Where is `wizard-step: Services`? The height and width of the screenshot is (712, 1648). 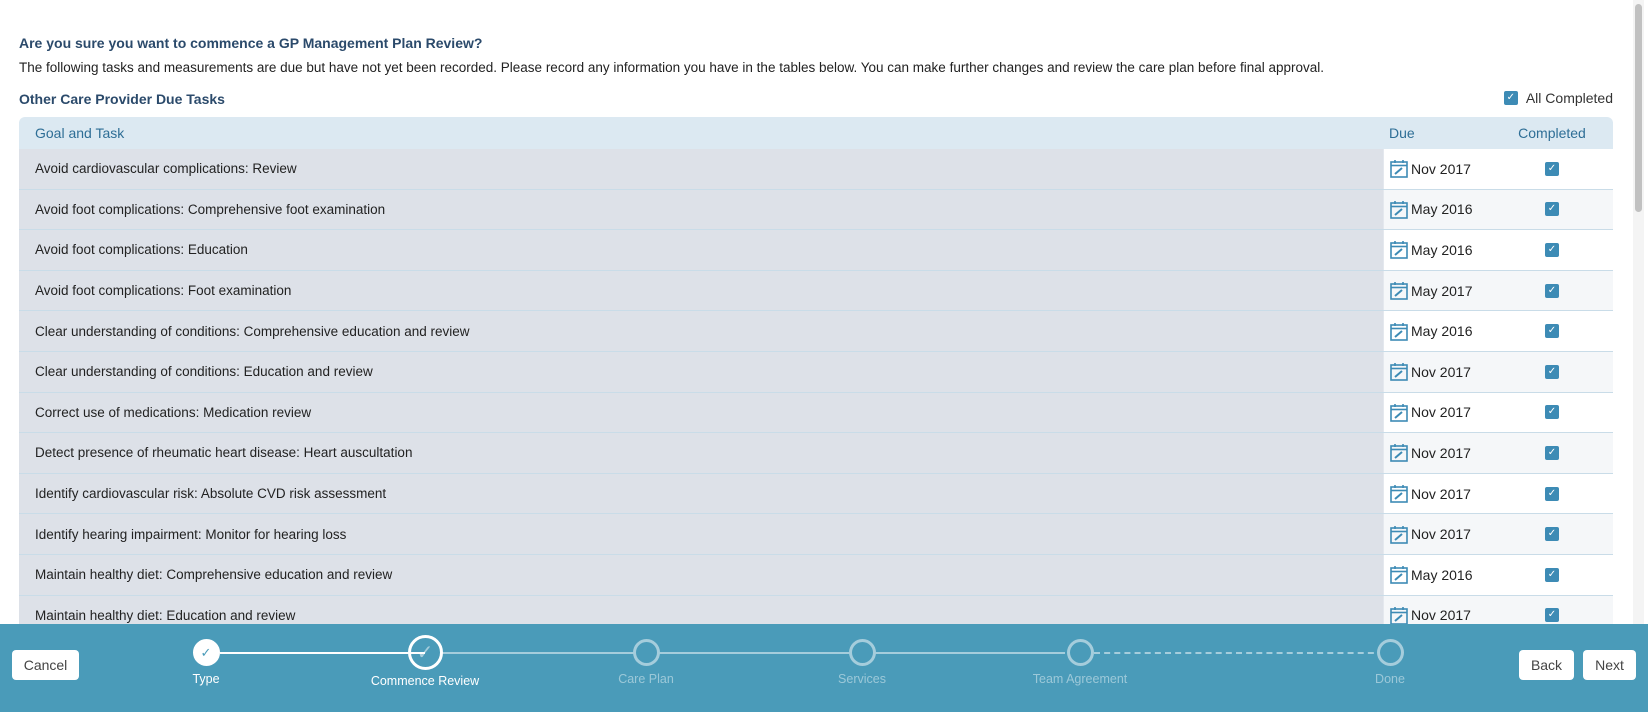
wizard-step: Services is located at coordinates (862, 662).